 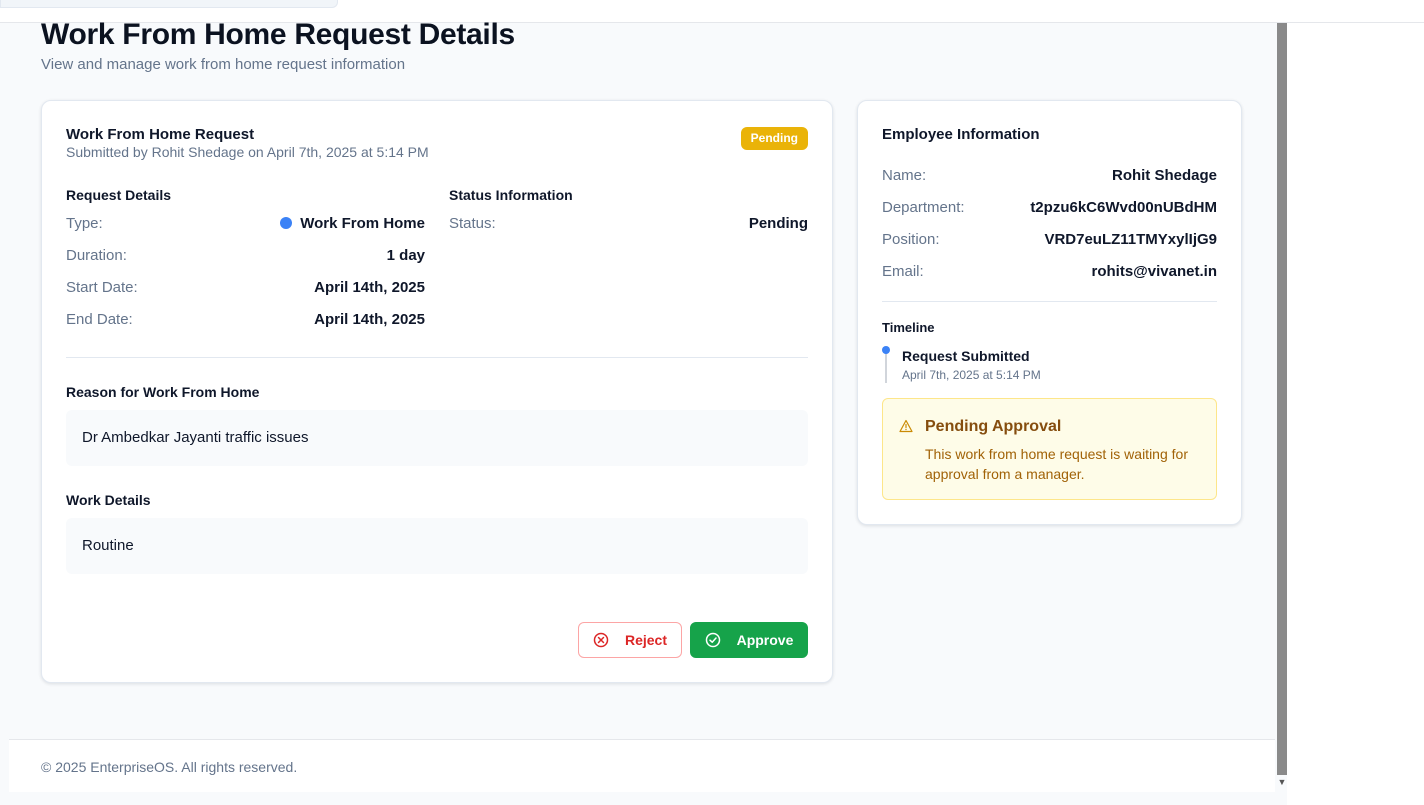 I want to click on section-divider, so click(x=437, y=357).